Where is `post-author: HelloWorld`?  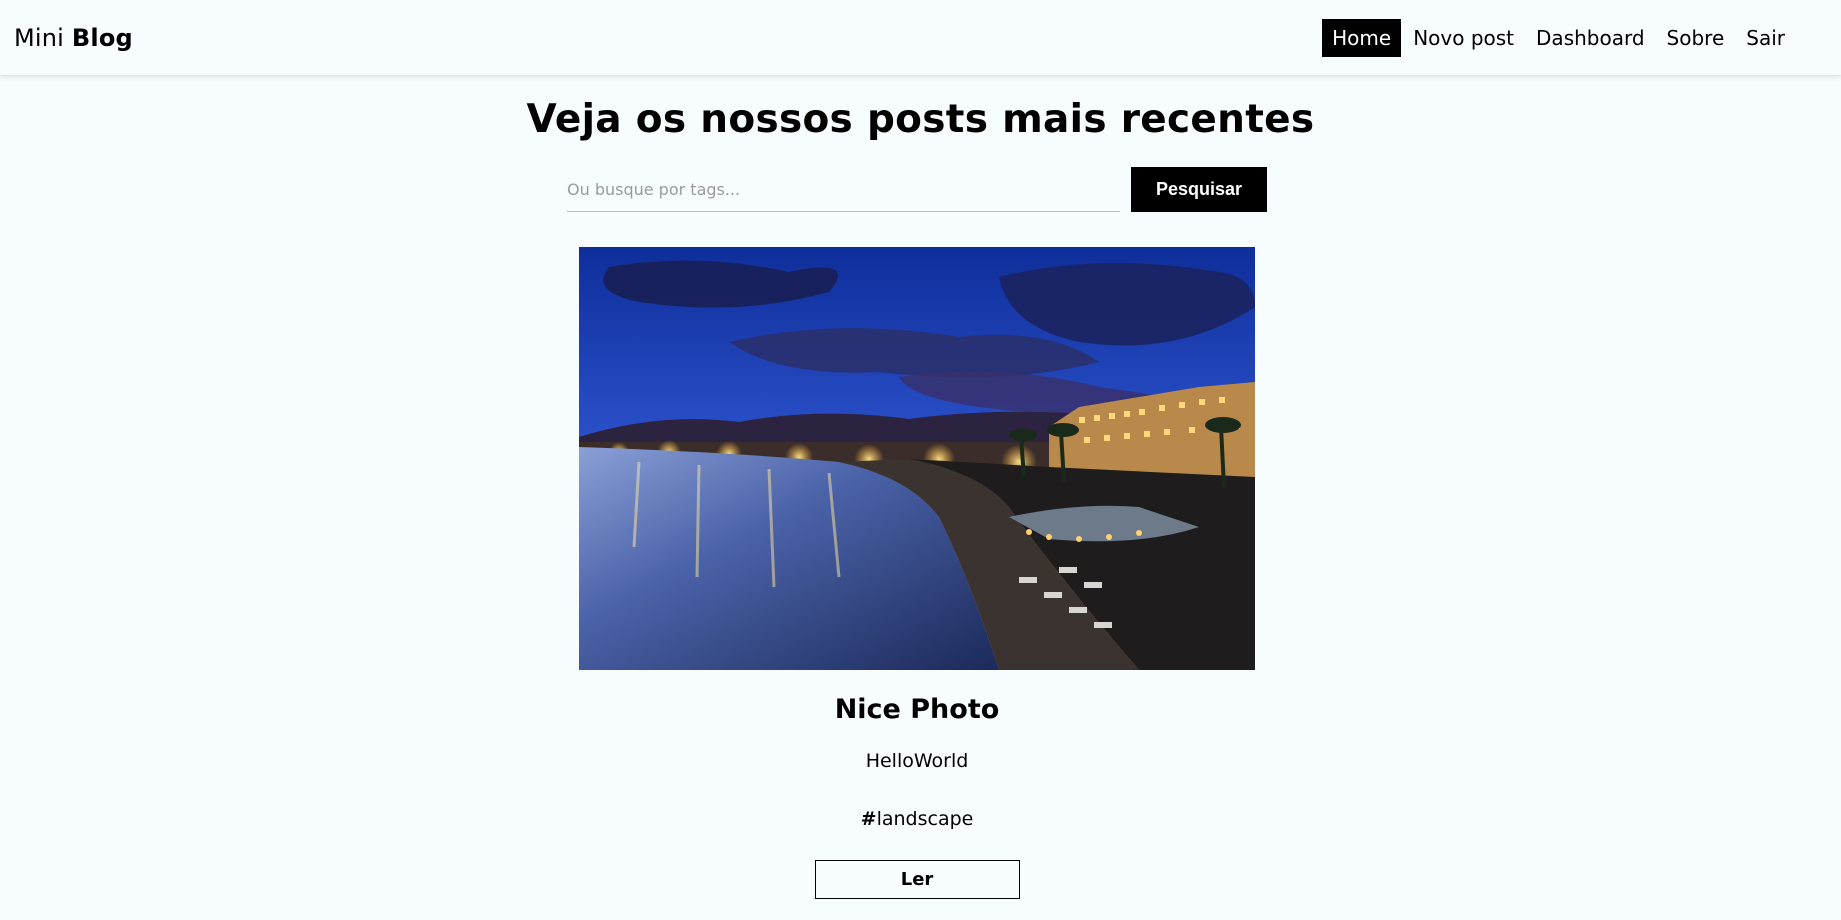
post-author: HelloWorld is located at coordinates (917, 761).